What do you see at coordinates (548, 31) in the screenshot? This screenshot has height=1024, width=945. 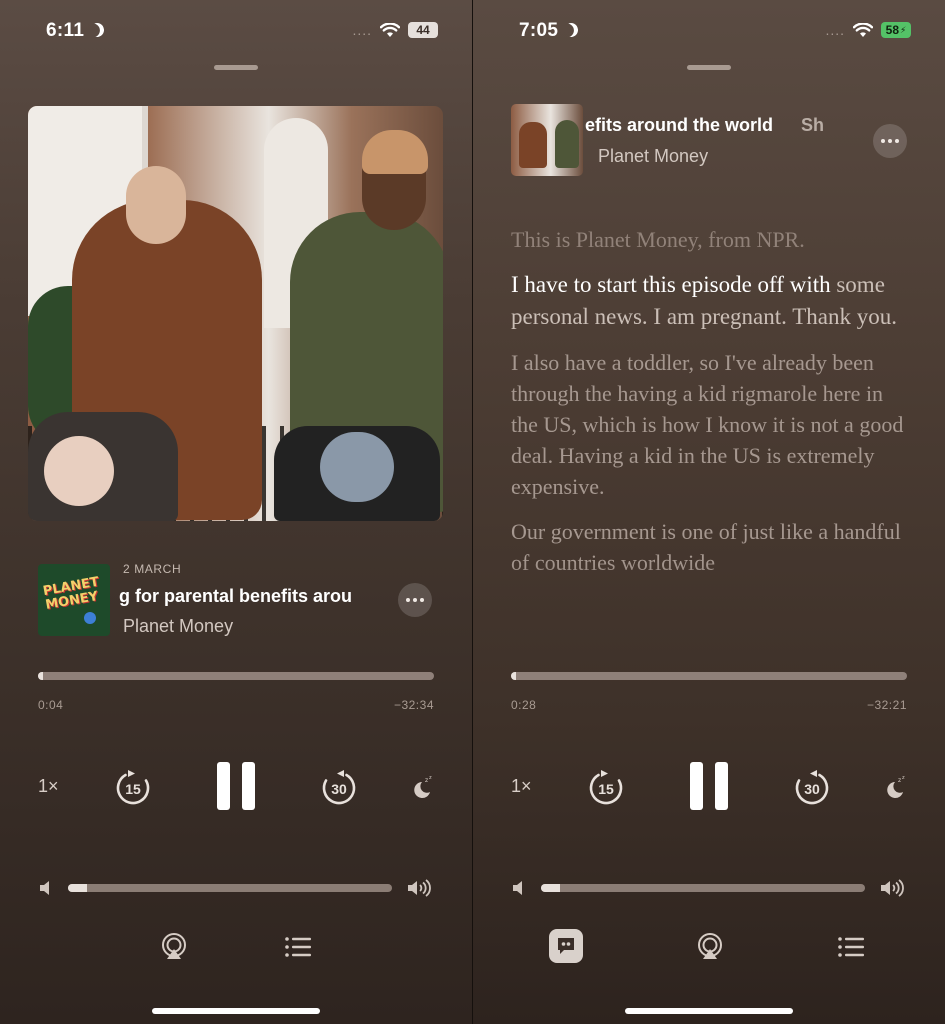 I see `status-time: 7:05` at bounding box center [548, 31].